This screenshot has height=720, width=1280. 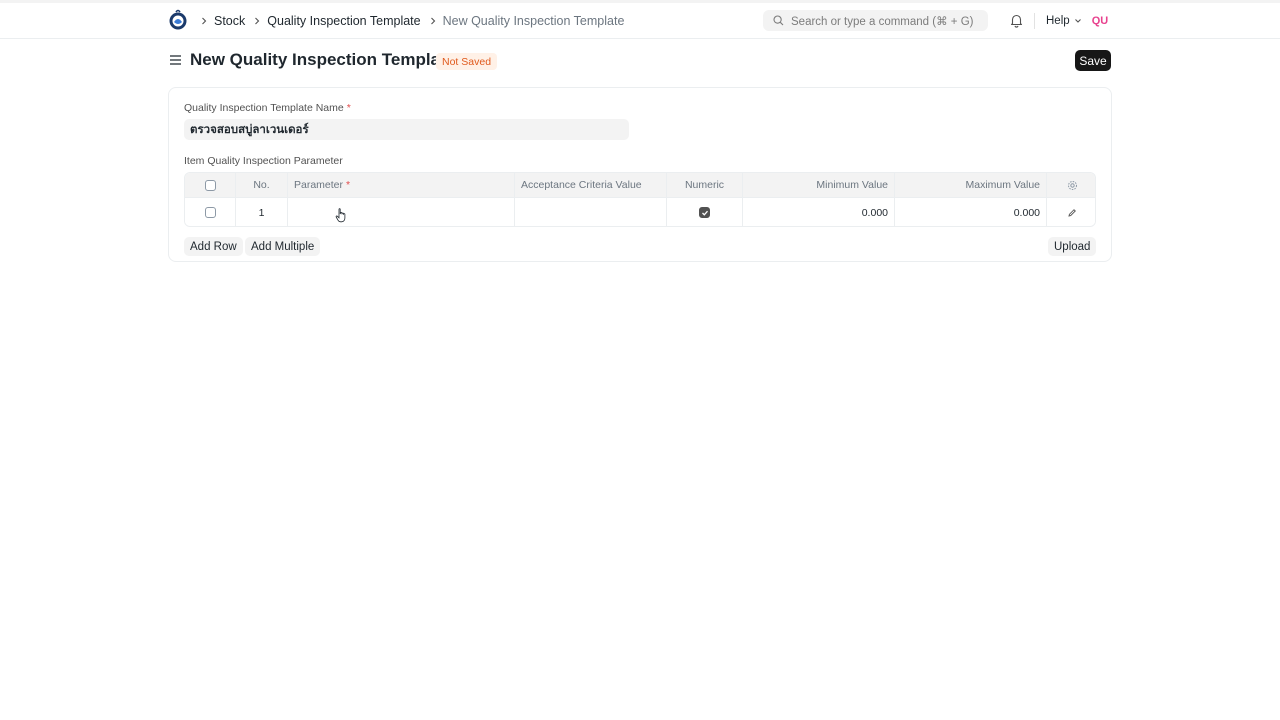 I want to click on column-header-maximum: Maximum Value, so click(x=971, y=185).